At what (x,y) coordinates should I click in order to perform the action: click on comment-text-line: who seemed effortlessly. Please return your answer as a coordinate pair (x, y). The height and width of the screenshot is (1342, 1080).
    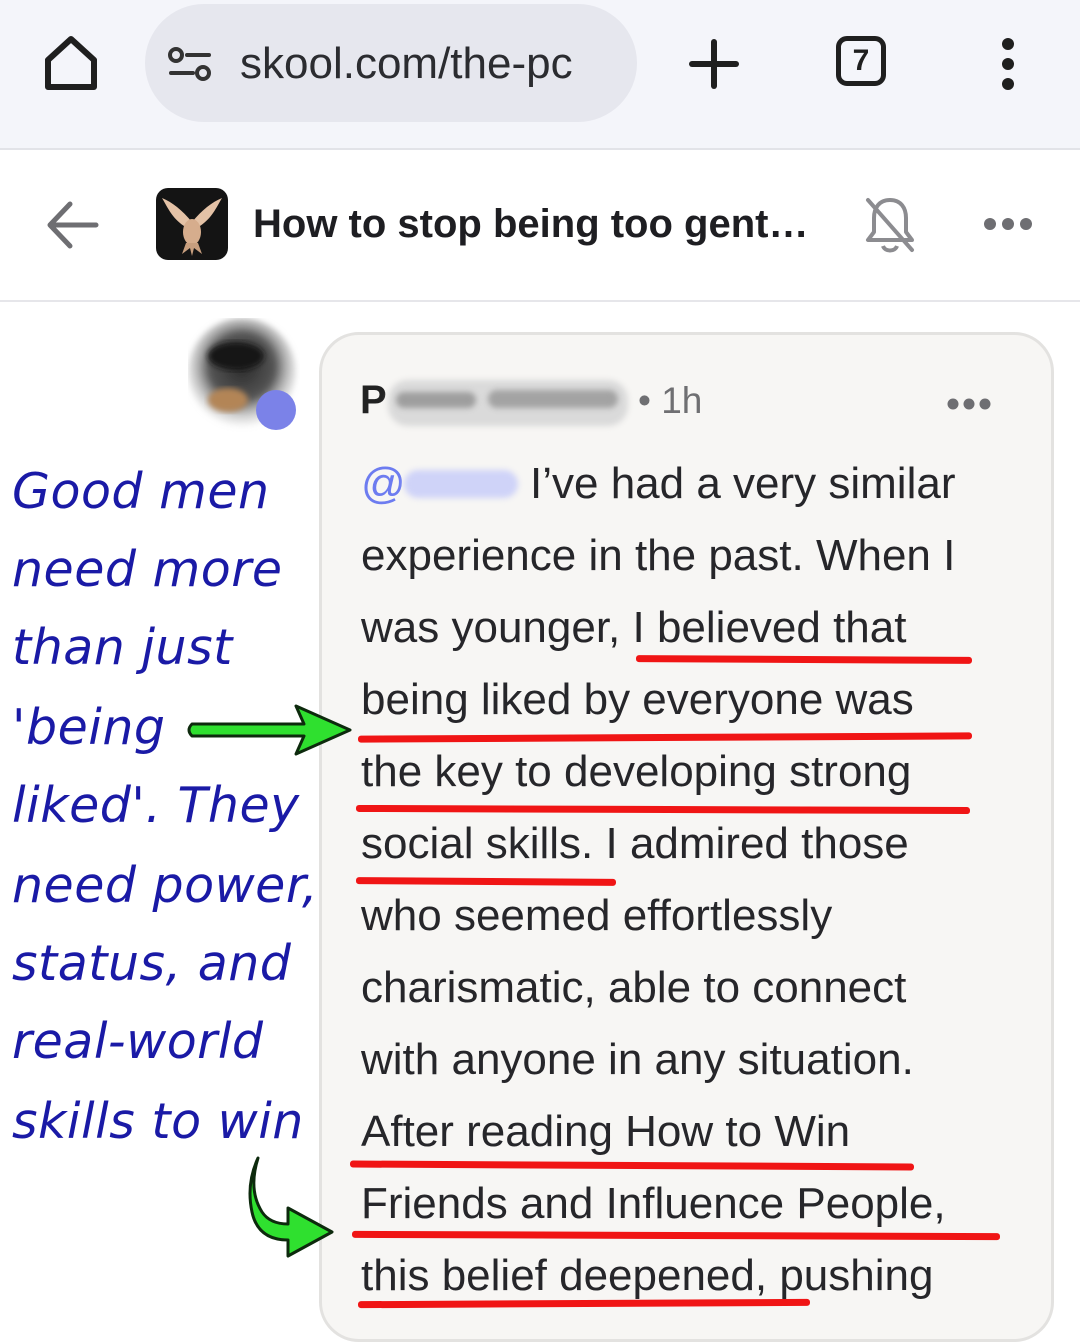
    Looking at the image, I should click on (597, 915).